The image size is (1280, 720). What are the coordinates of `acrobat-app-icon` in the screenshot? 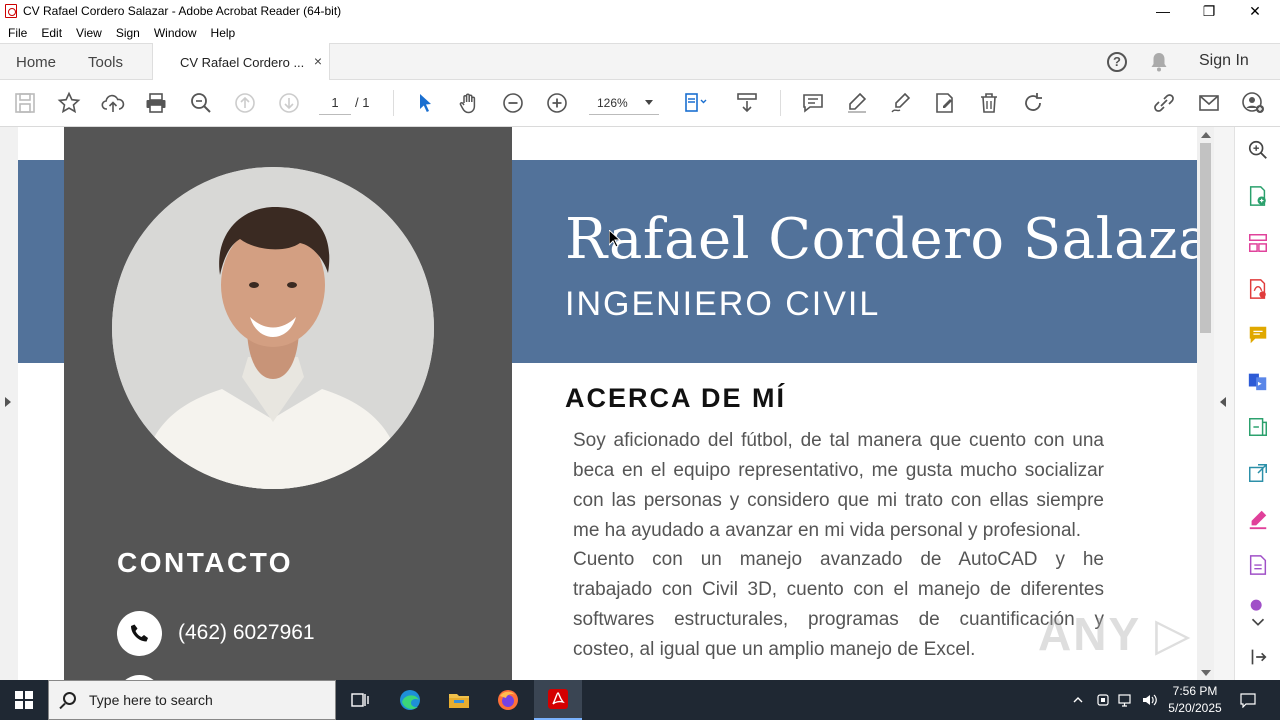 It's located at (11, 11).